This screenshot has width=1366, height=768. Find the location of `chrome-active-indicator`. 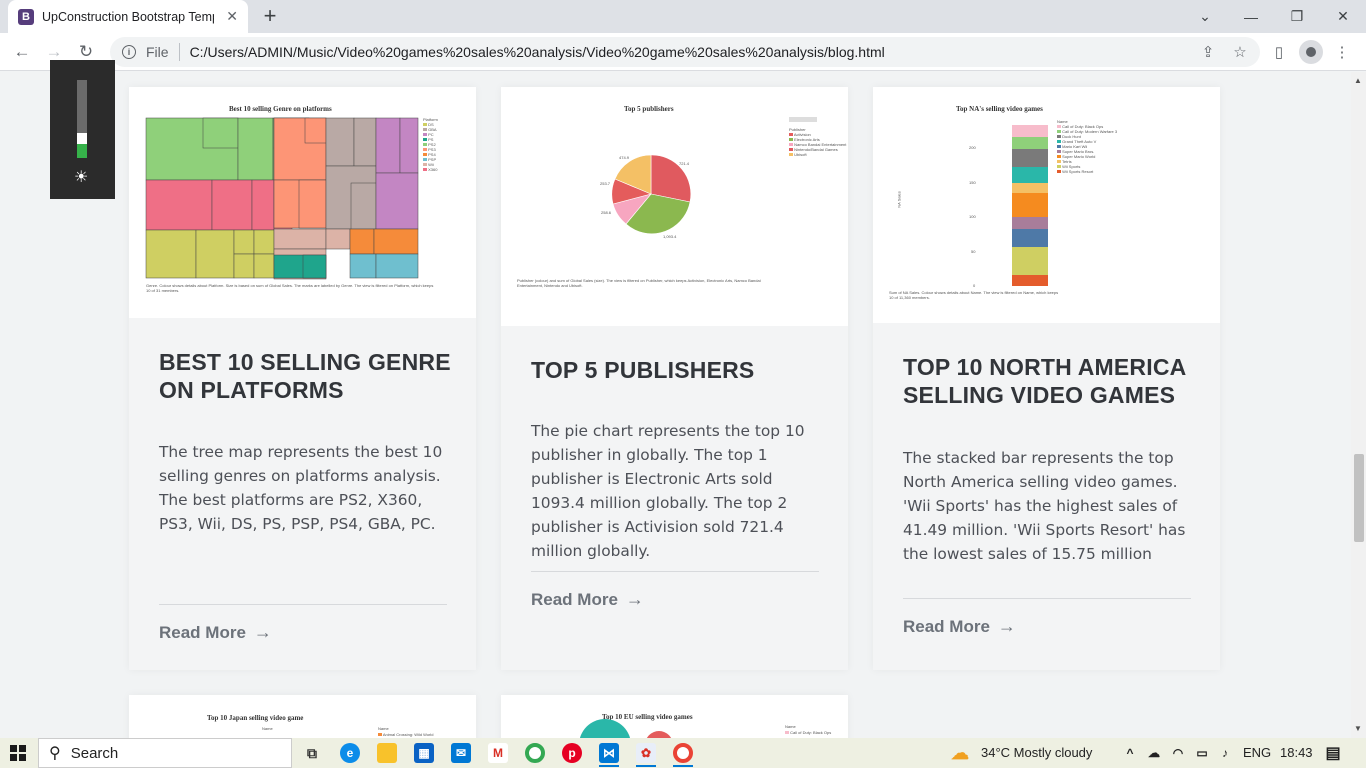

chrome-active-indicator is located at coordinates (683, 766).